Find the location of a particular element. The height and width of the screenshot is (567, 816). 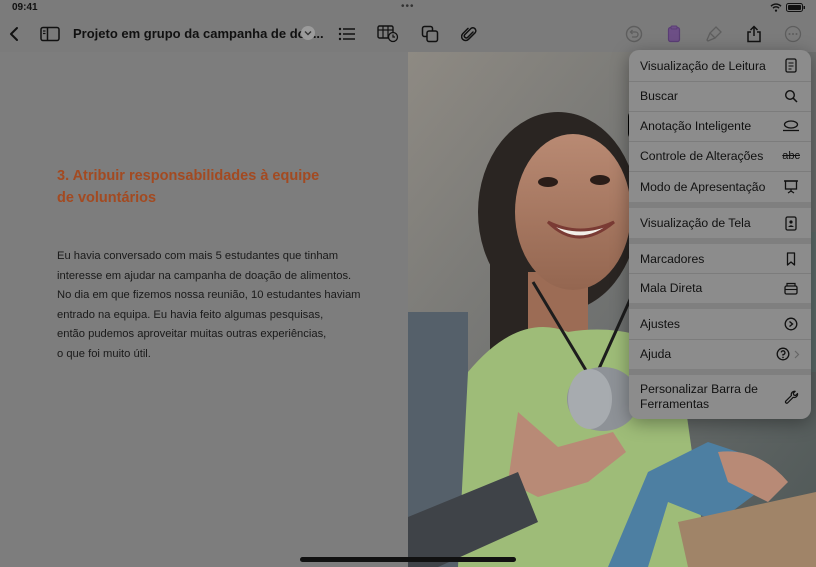

menu-item-label: Modo de Apresentação is located at coordinates (703, 186).